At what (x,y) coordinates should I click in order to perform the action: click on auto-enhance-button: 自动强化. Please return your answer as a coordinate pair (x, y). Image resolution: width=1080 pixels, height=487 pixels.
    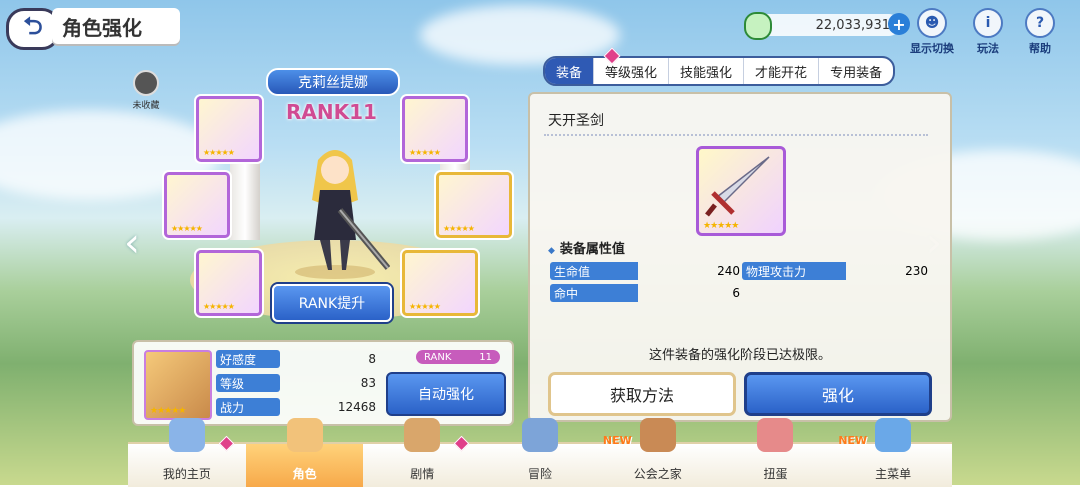
    Looking at the image, I should click on (446, 394).